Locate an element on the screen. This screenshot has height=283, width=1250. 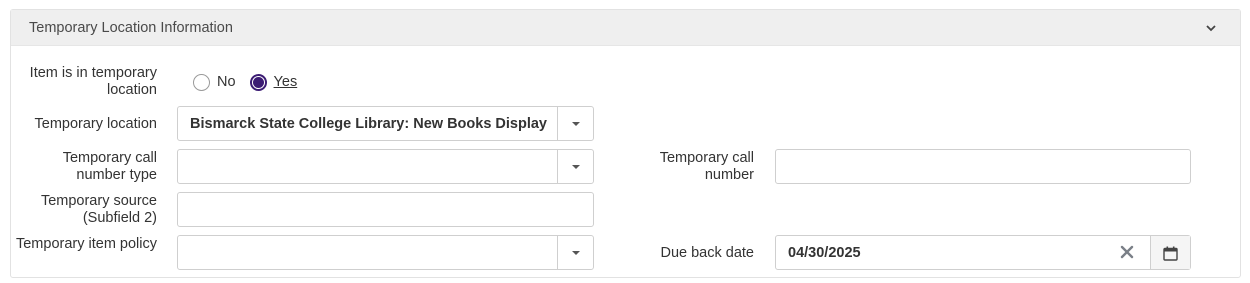
chevron-down-icon is located at coordinates (1211, 28).